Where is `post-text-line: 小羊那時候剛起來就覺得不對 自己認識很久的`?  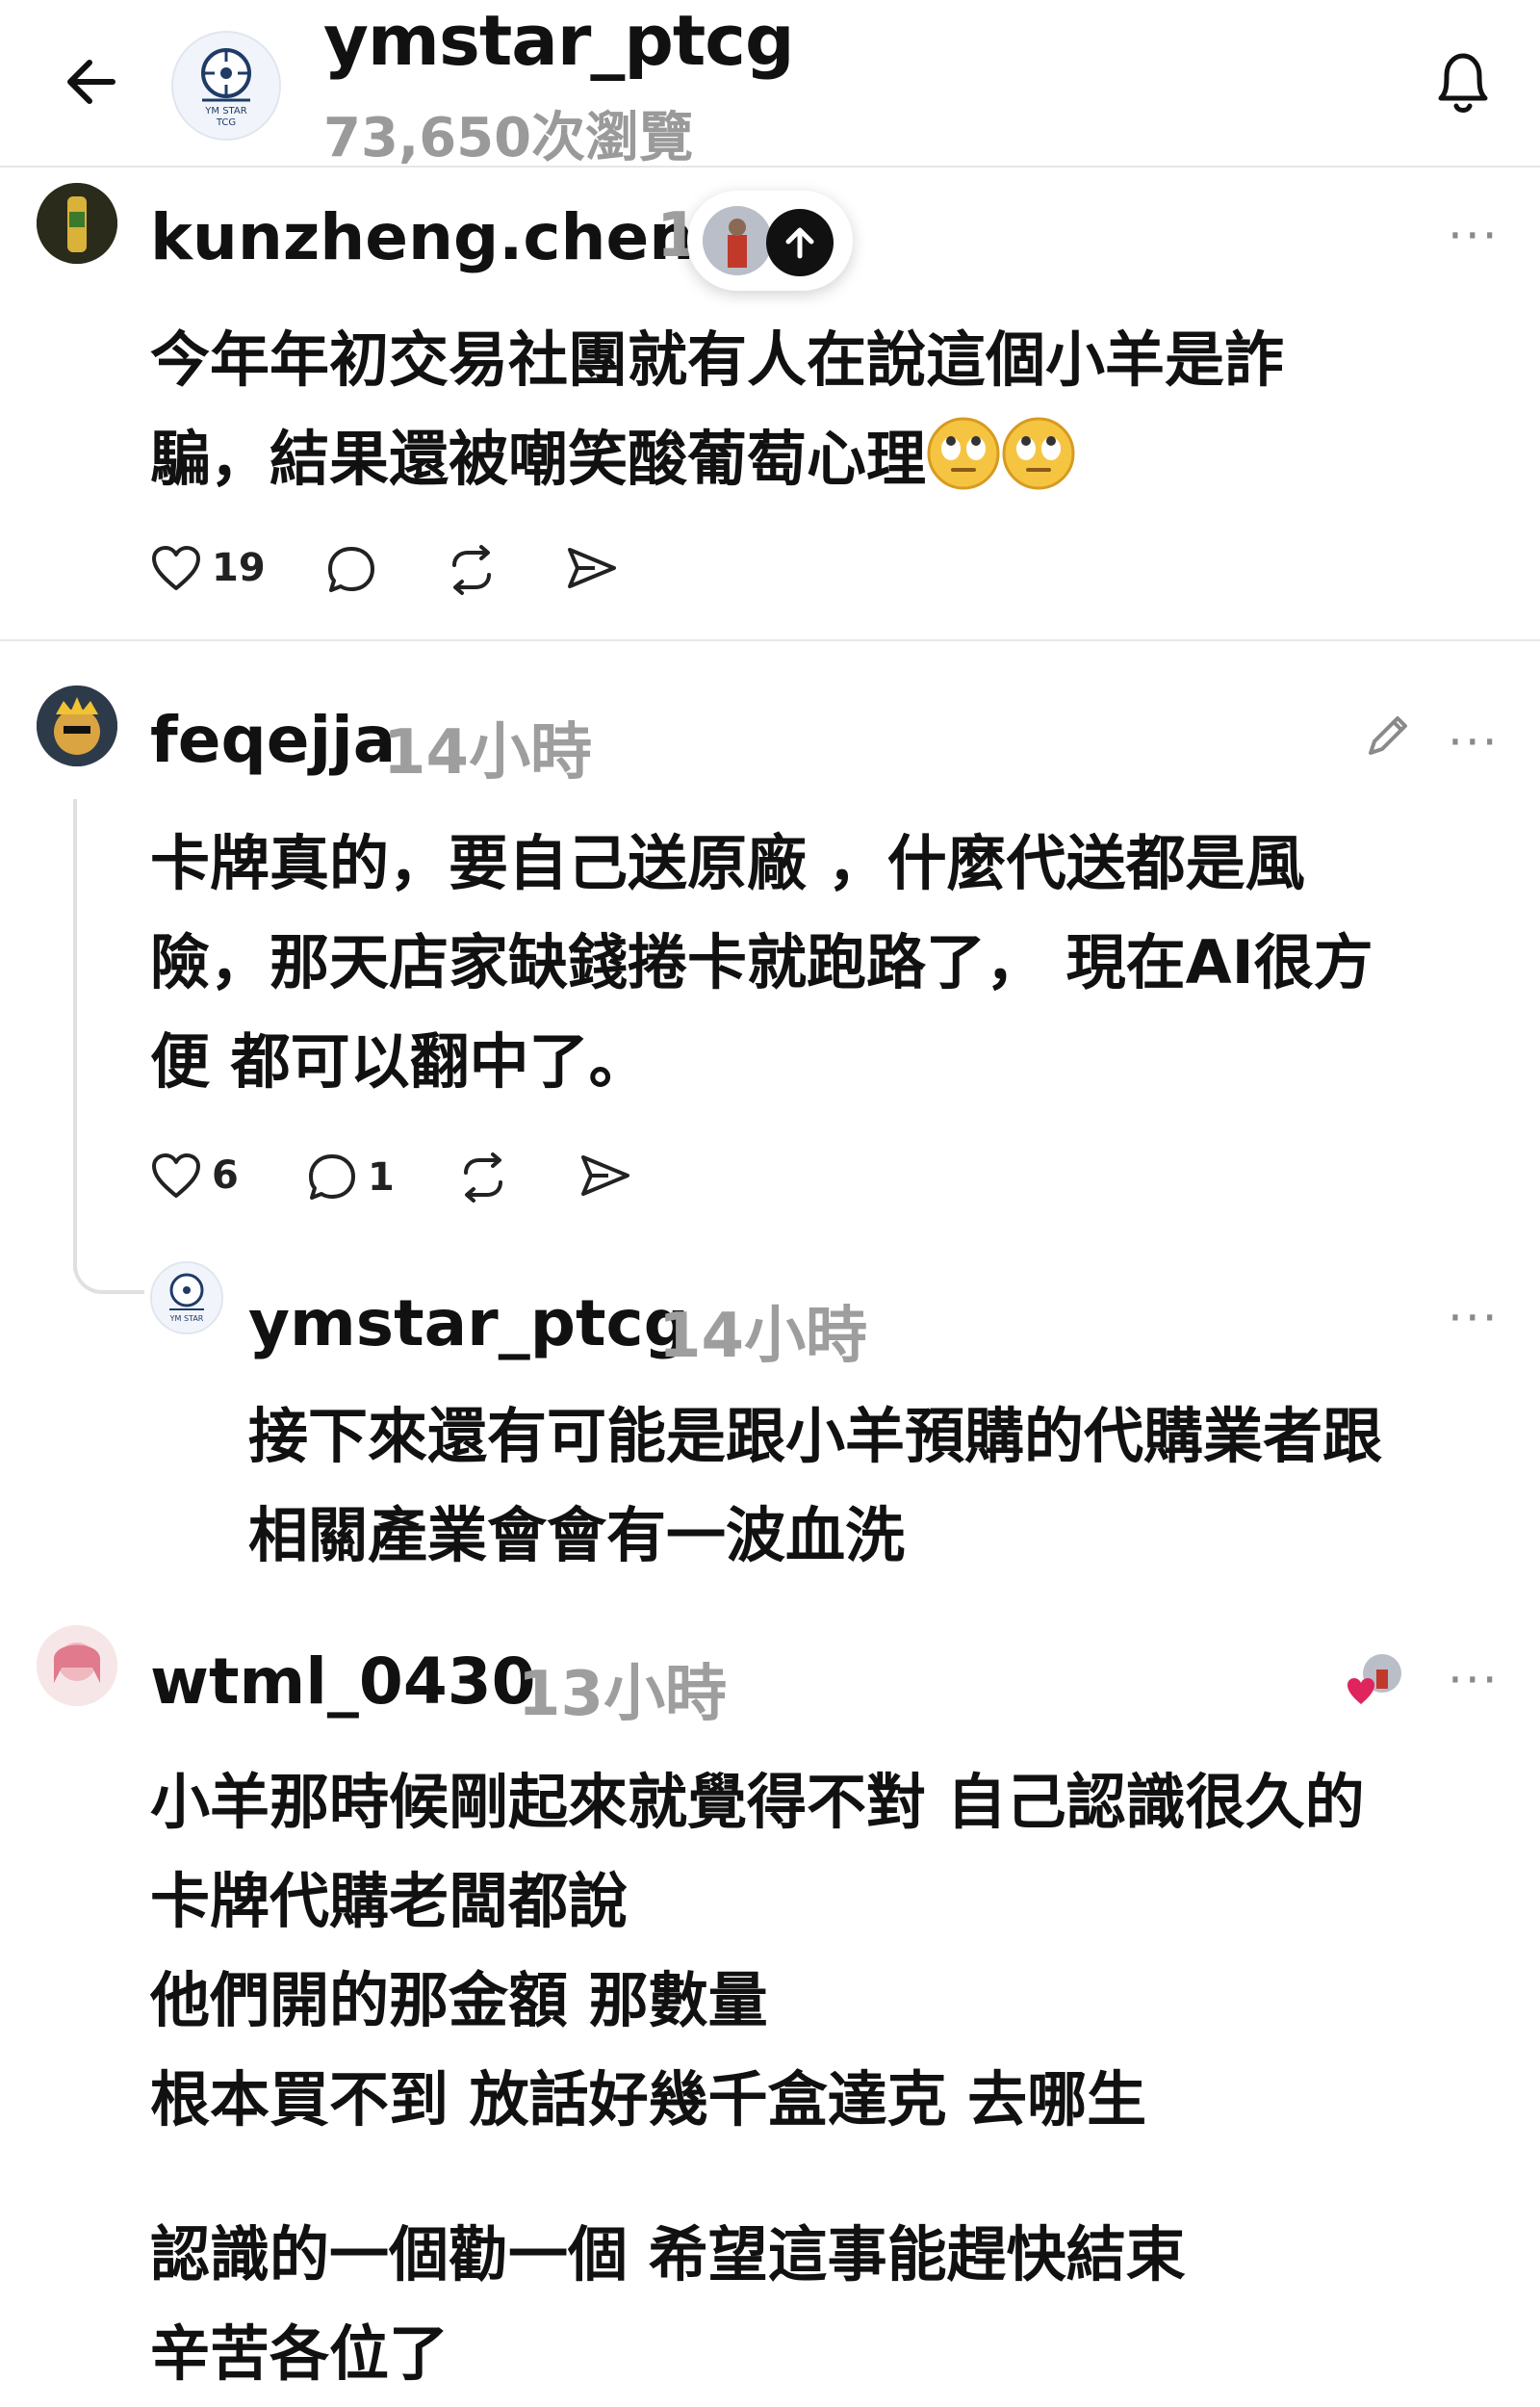
post-text-line: 小羊那時候剛起來就覺得不對 自己認識很久的 is located at coordinates (757, 1802).